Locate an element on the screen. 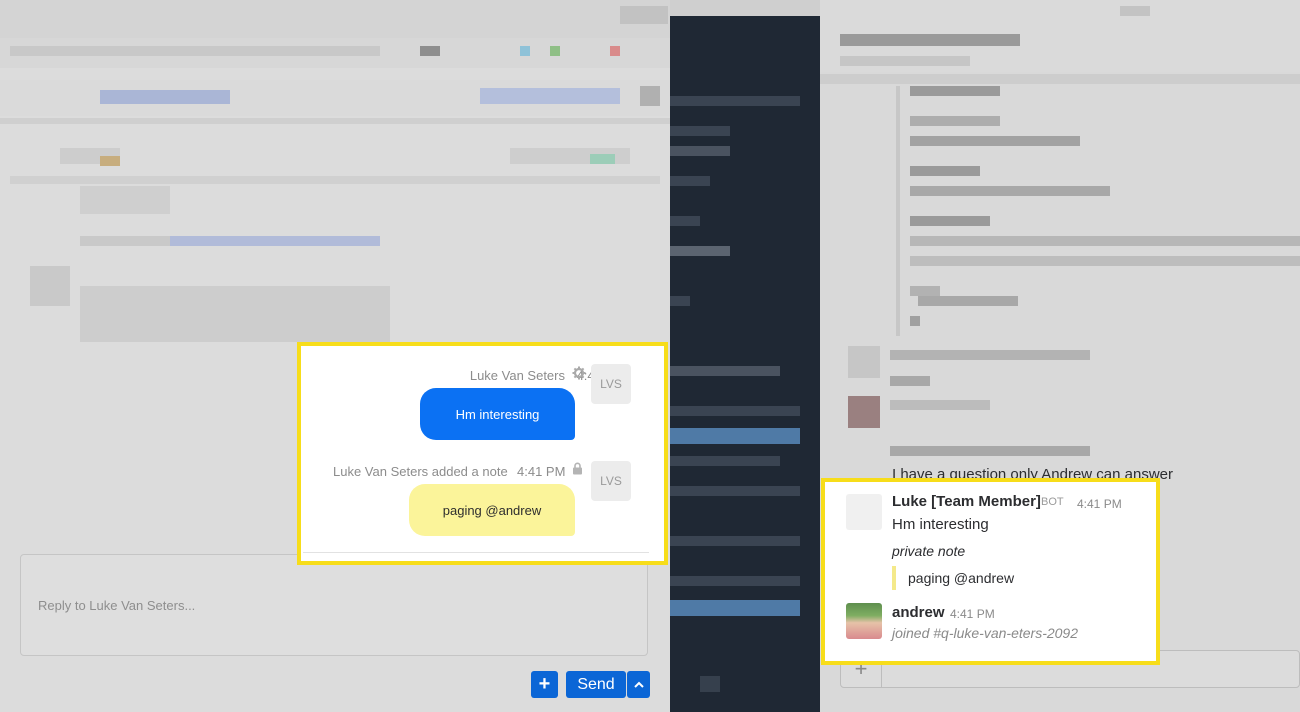 This screenshot has width=1300, height=712. reply-box is located at coordinates (334, 605).